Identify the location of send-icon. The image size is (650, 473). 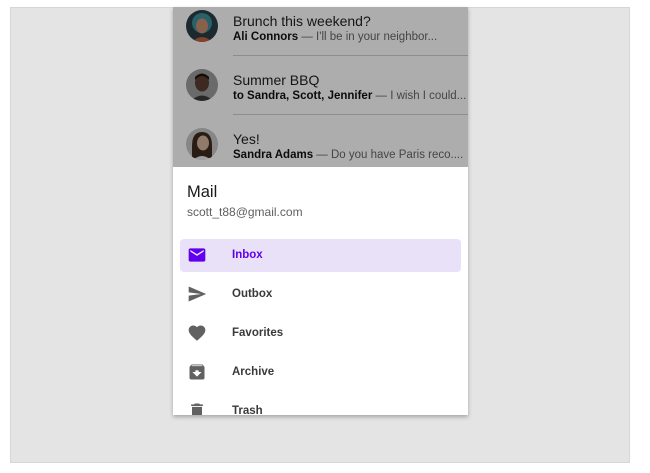
(197, 294).